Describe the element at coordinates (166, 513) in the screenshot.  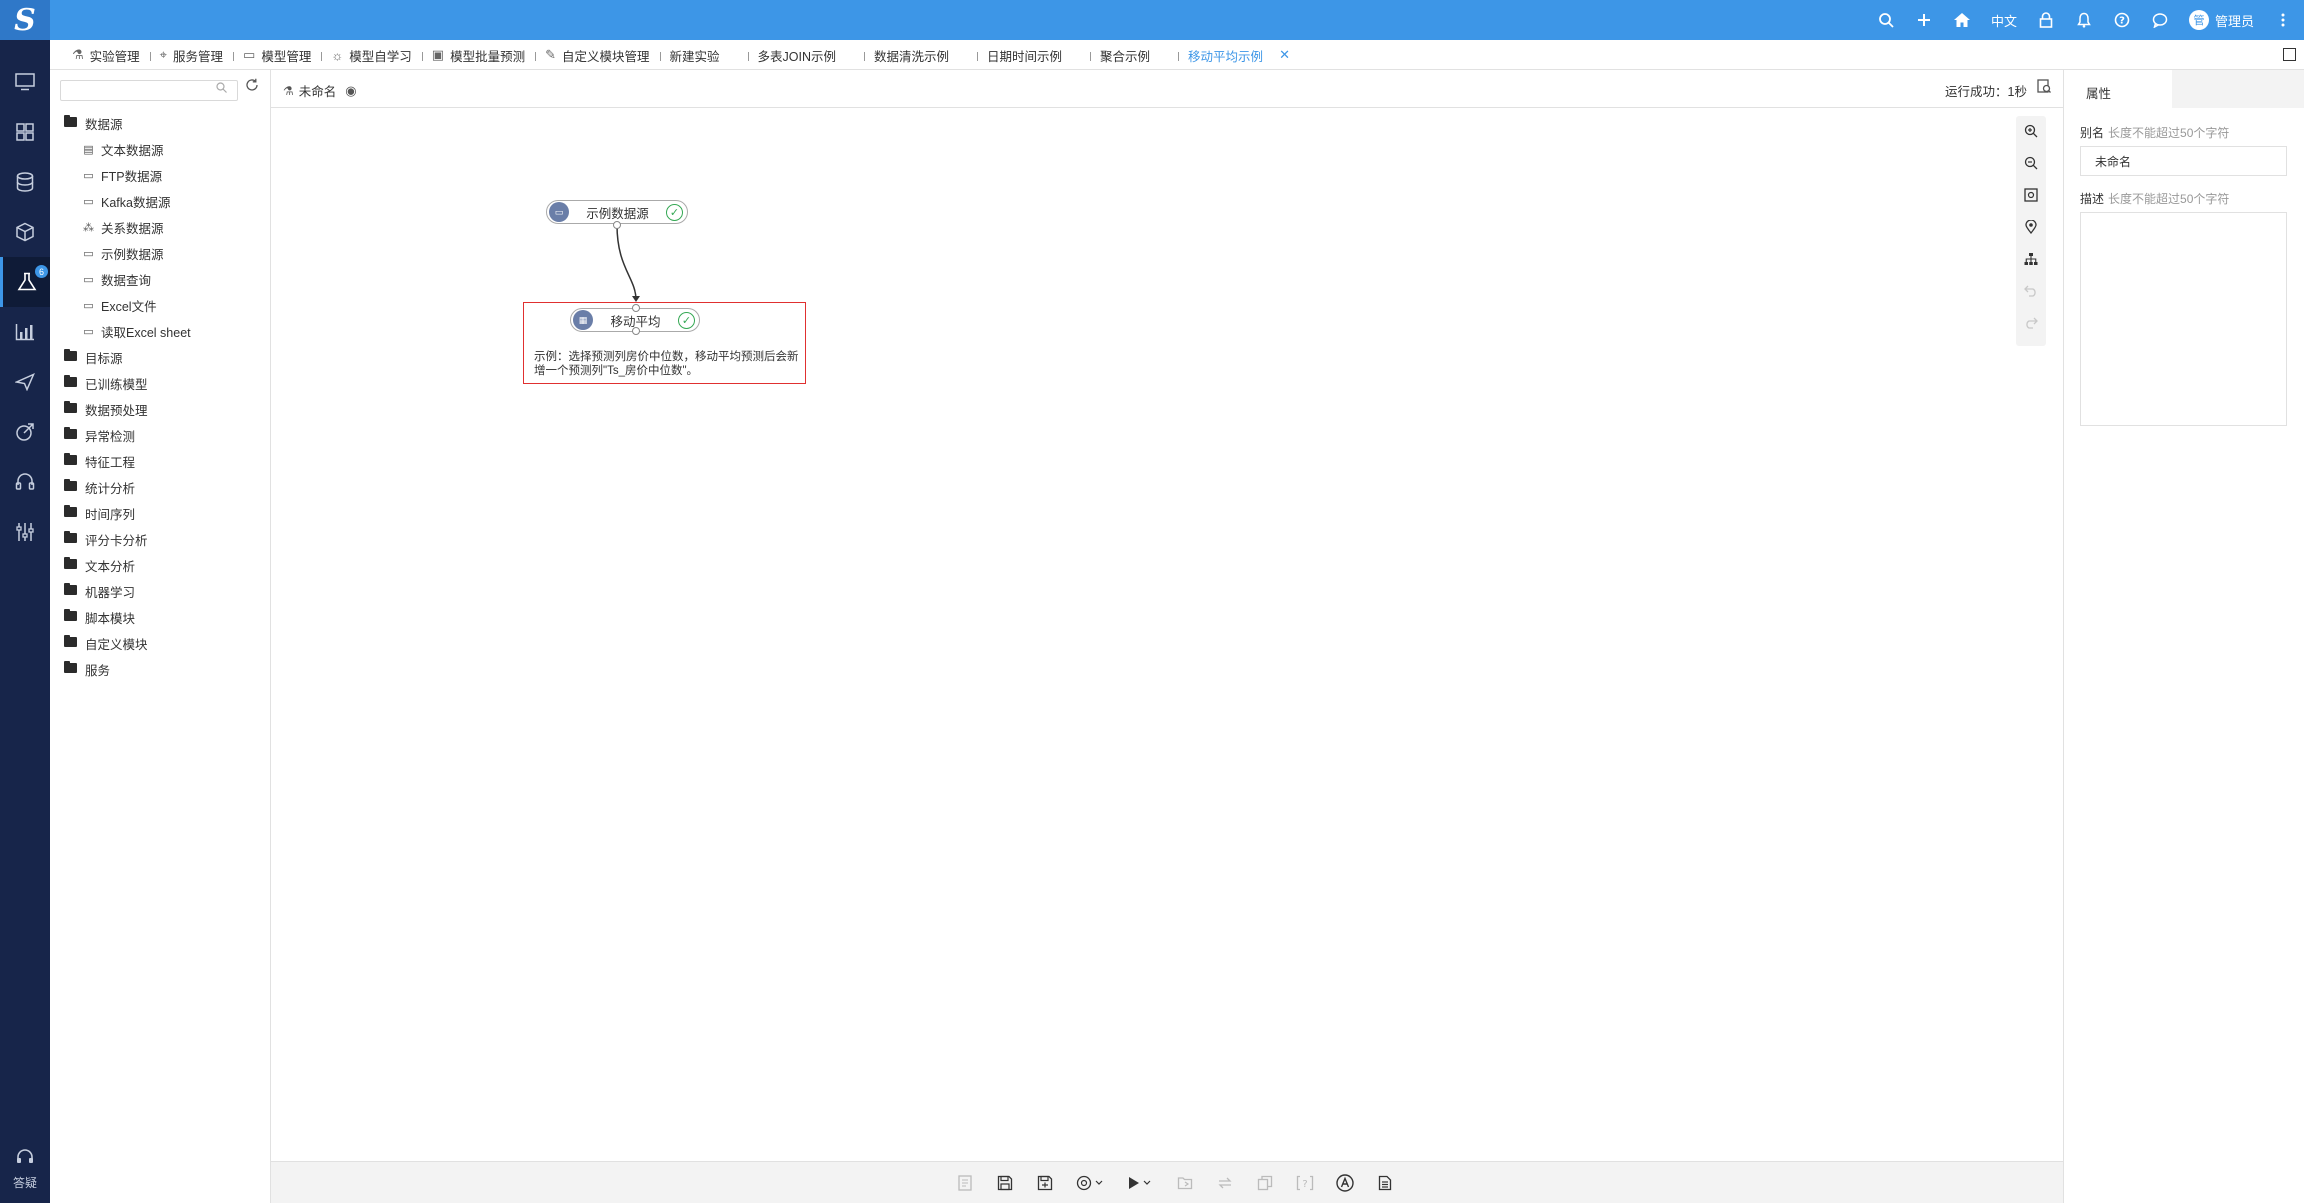
I see `tree-folder-timeseries: 时间序列` at that location.